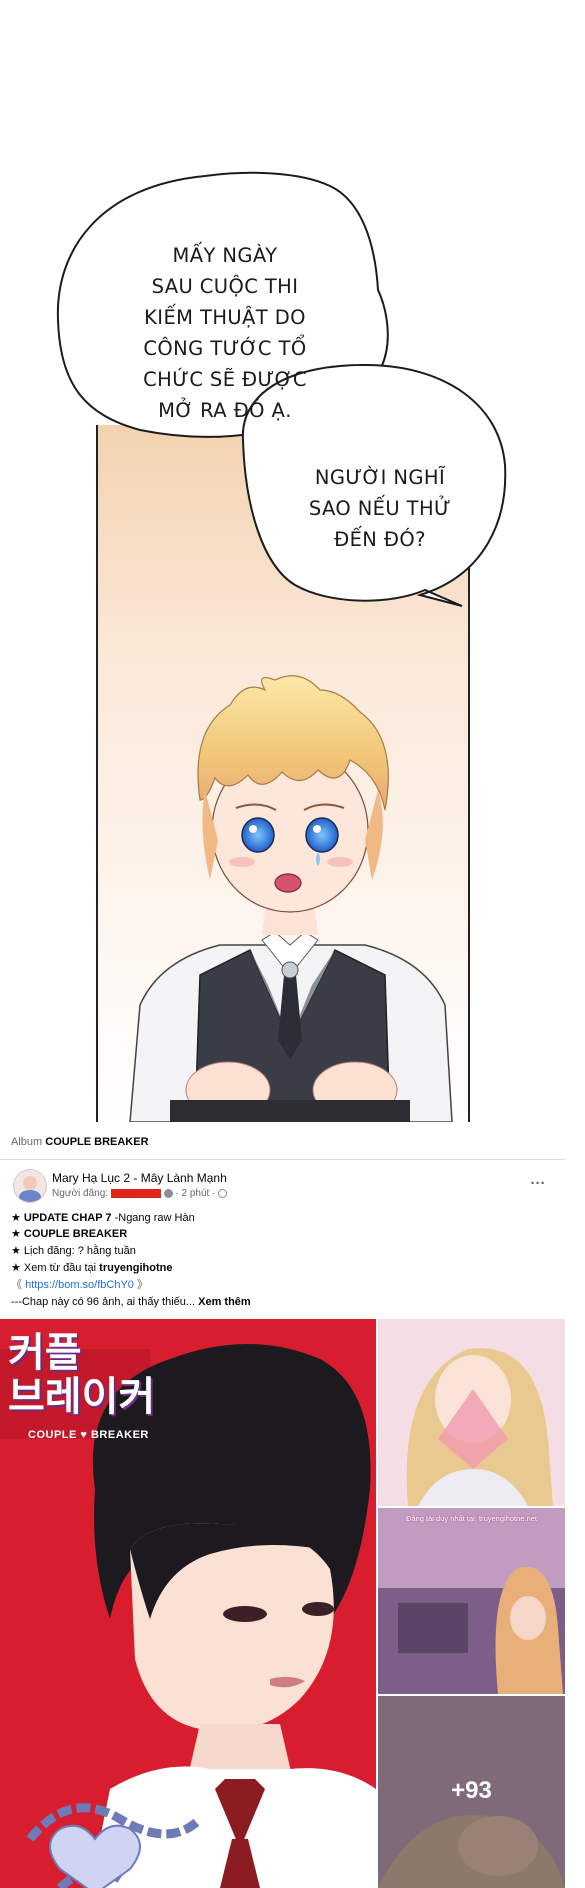 The width and height of the screenshot is (585, 1888). I want to click on cover-title-line1: 커플, so click(45, 1353).